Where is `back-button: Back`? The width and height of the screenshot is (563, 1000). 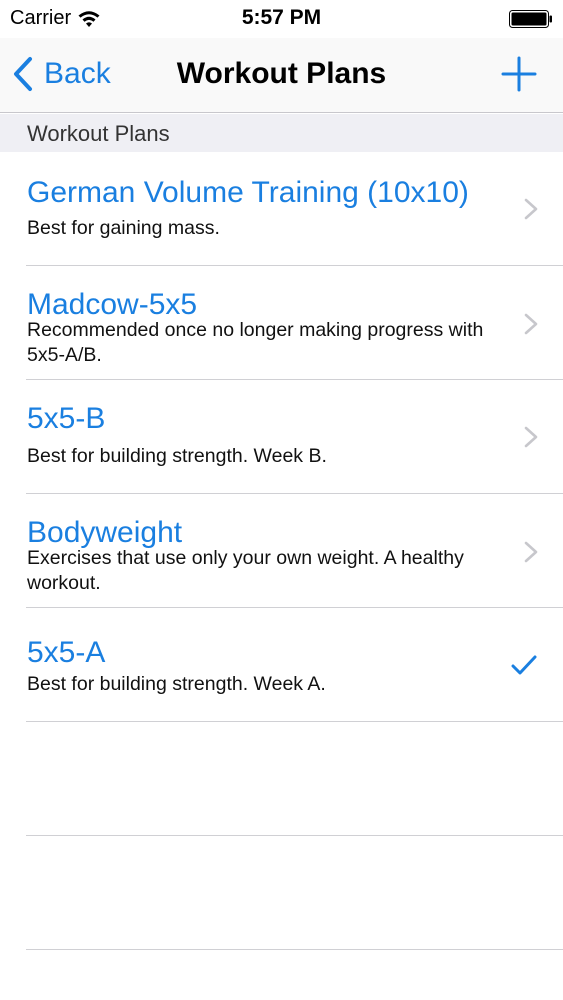 back-button: Back is located at coordinates (61, 74).